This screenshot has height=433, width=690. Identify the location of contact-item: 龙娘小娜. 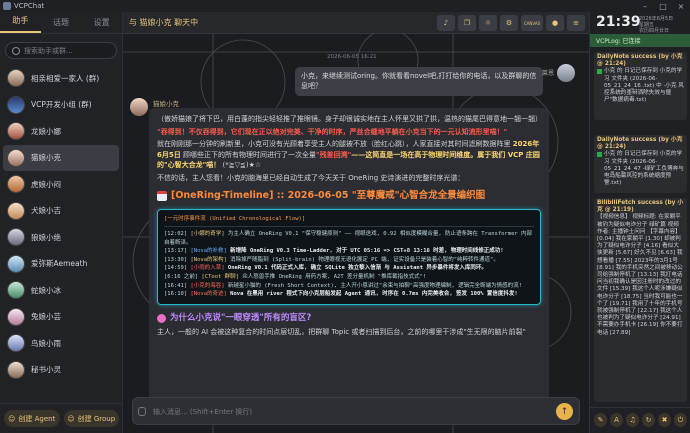
(61, 131).